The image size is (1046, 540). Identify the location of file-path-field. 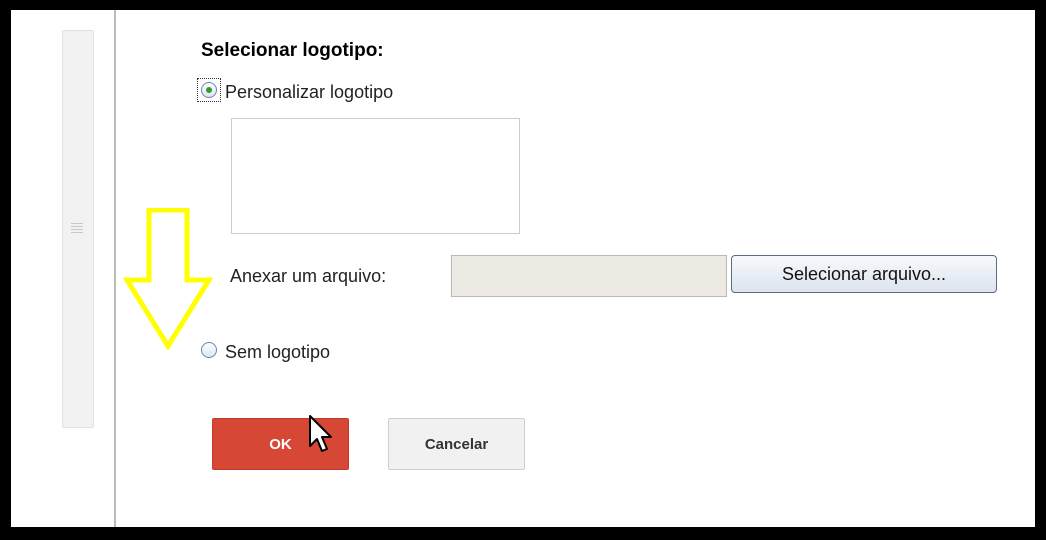
(589, 276).